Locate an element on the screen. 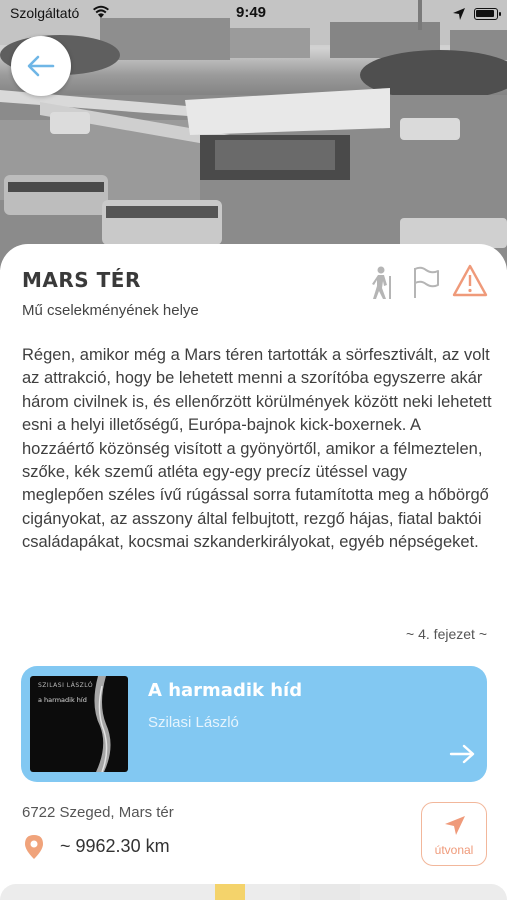 This screenshot has height=900, width=507. map-pin-icon is located at coordinates (34, 849).